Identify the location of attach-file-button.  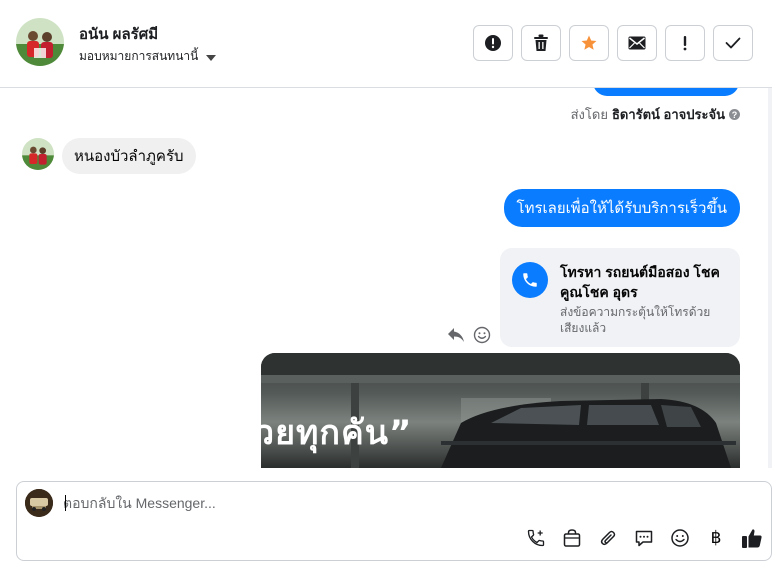
(608, 538).